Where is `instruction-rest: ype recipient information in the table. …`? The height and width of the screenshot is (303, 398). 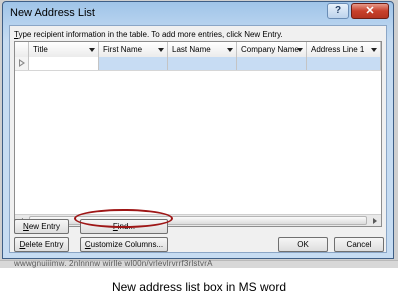 instruction-rest: ype recipient information in the table. … is located at coordinates (150, 34).